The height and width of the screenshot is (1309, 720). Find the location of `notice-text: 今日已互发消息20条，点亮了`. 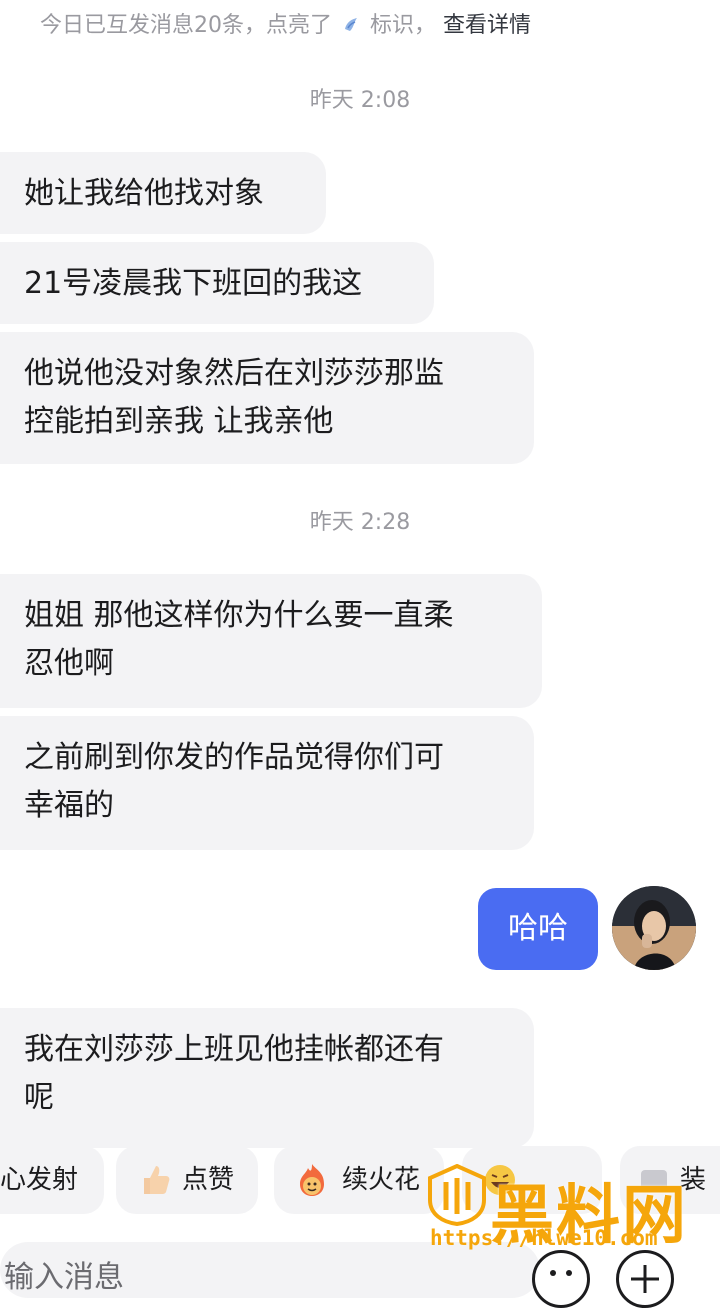

notice-text: 今日已互发消息20条，点亮了 is located at coordinates (186, 25).